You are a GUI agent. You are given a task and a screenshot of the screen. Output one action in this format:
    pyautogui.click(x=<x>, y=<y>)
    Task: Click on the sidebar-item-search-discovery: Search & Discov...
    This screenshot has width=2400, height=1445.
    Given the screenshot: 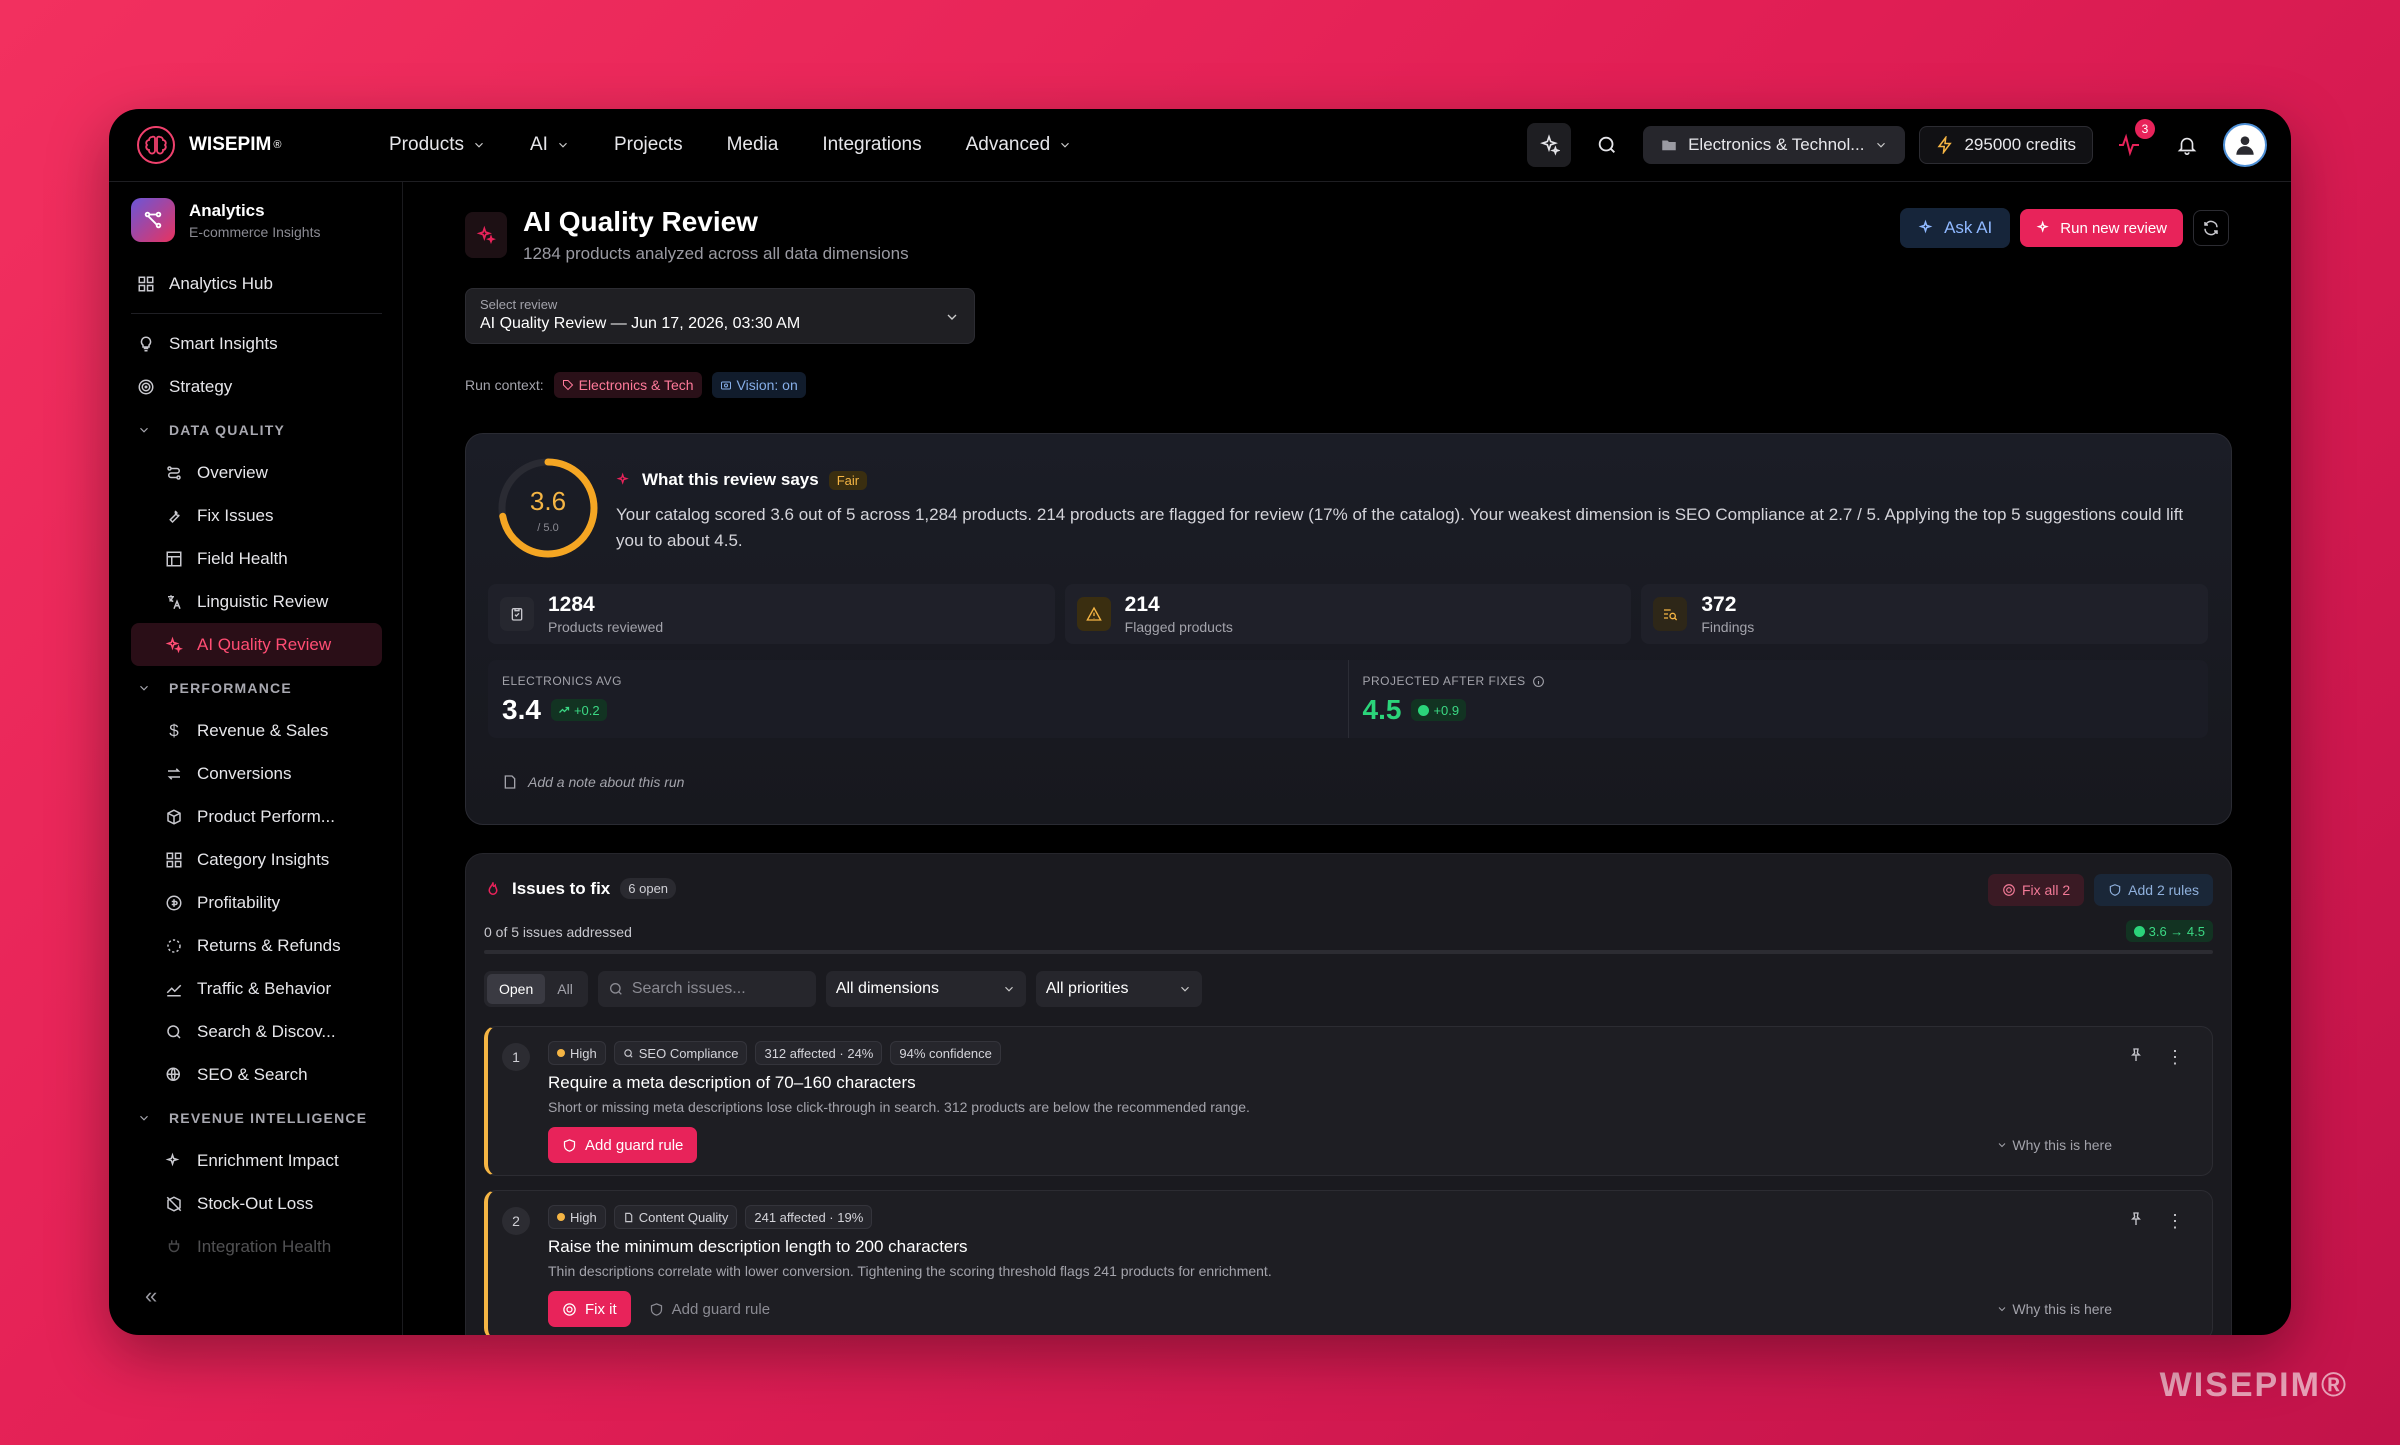 What is the action you would take?
    pyautogui.click(x=256, y=1031)
    